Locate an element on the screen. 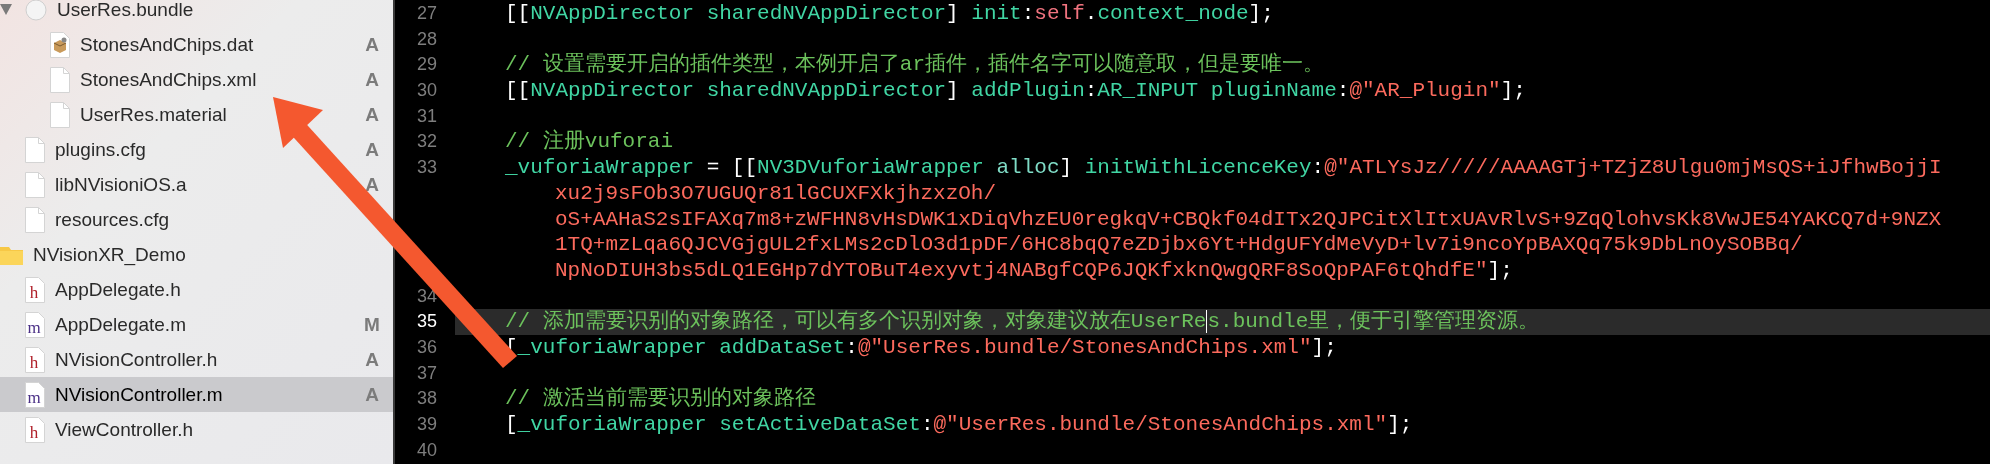 The width and height of the screenshot is (1990, 464). file-name: NVisionController.m is located at coordinates (139, 394).